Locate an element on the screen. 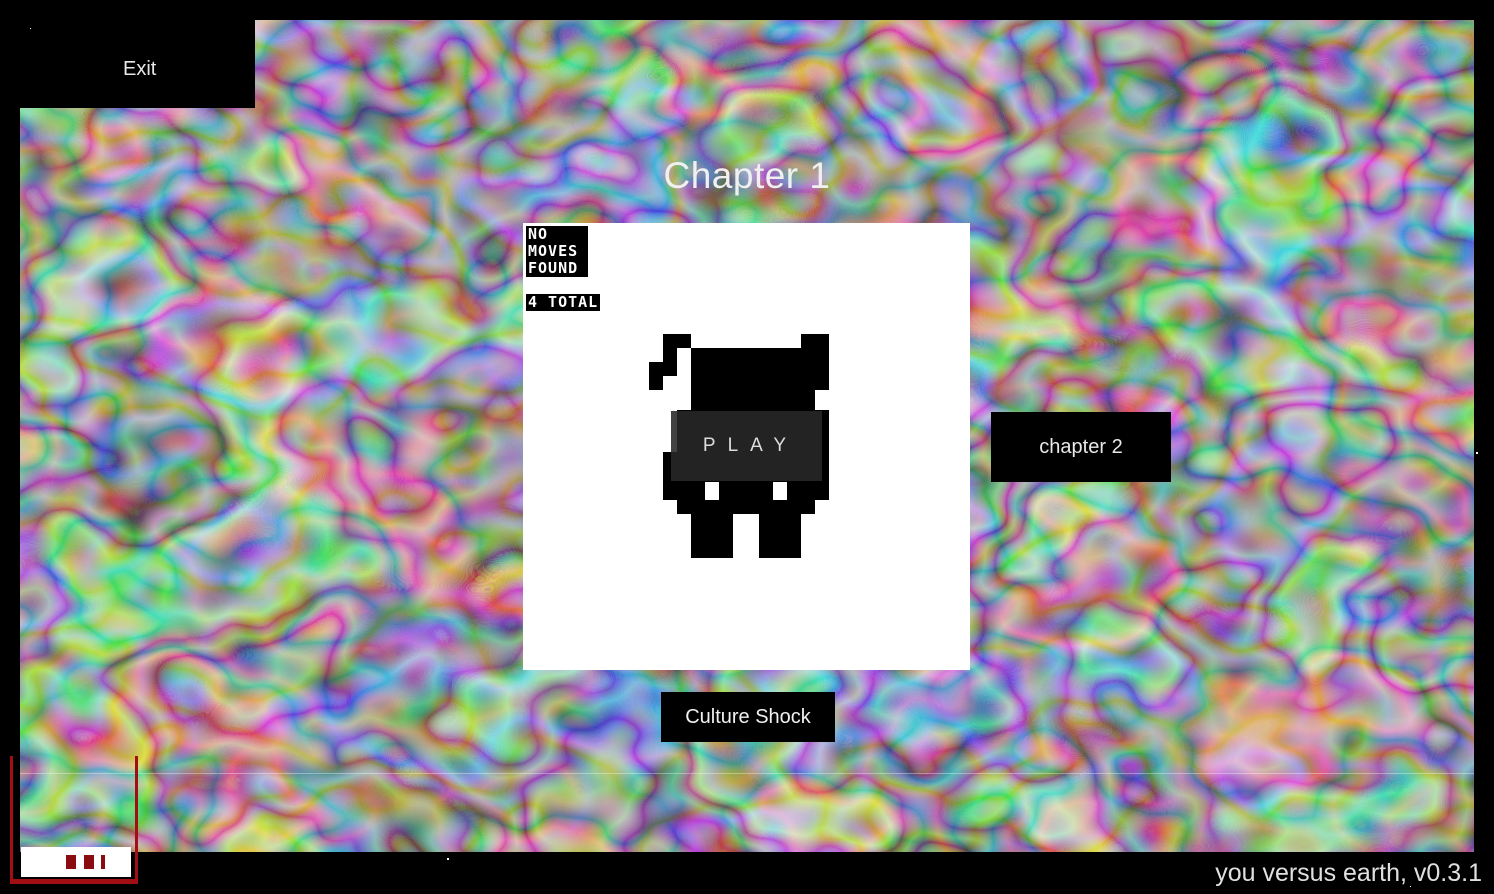  stamp-line: no is located at coordinates (538, 234).